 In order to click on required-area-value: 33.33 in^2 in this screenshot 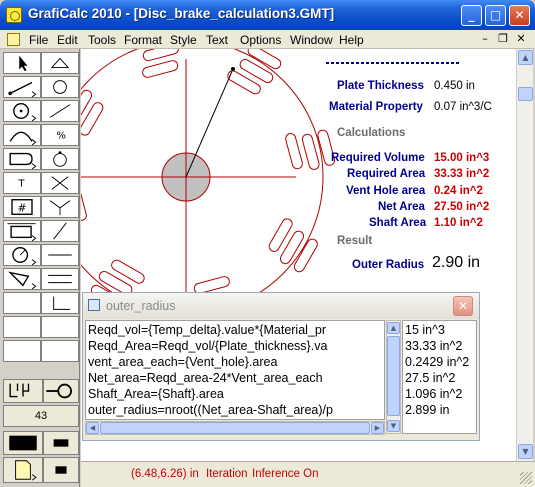, I will do `click(461, 174)`.